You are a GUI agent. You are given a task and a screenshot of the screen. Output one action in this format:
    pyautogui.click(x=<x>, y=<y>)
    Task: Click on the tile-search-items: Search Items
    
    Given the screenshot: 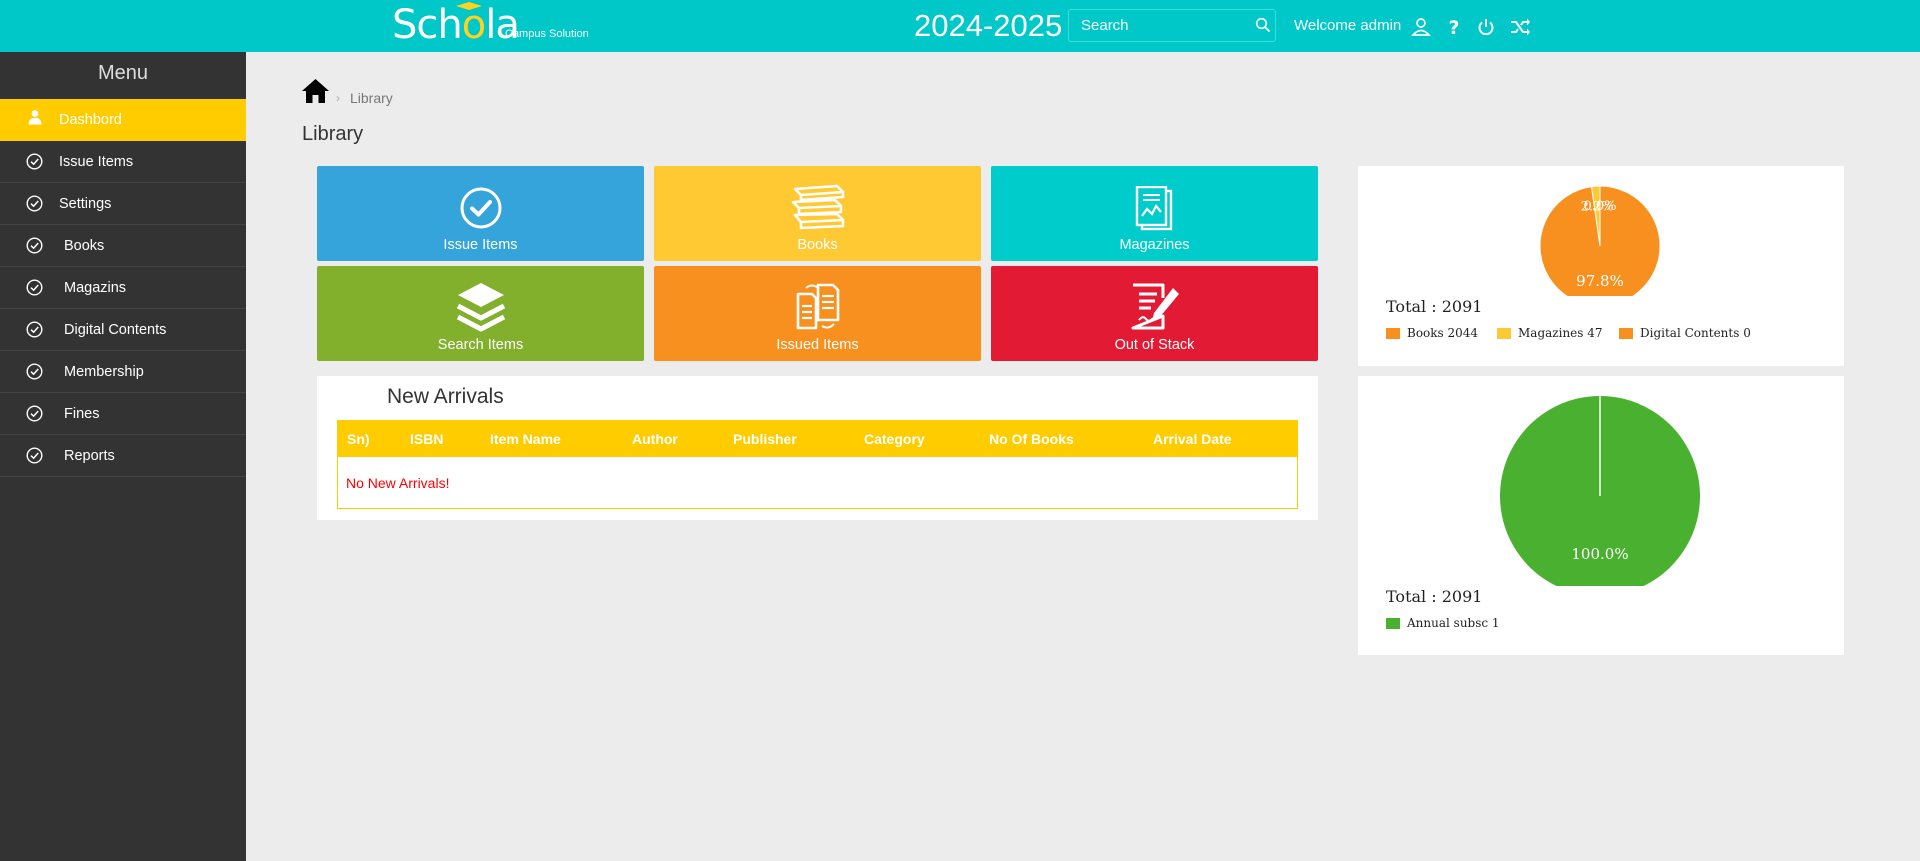 What is the action you would take?
    pyautogui.click(x=480, y=313)
    